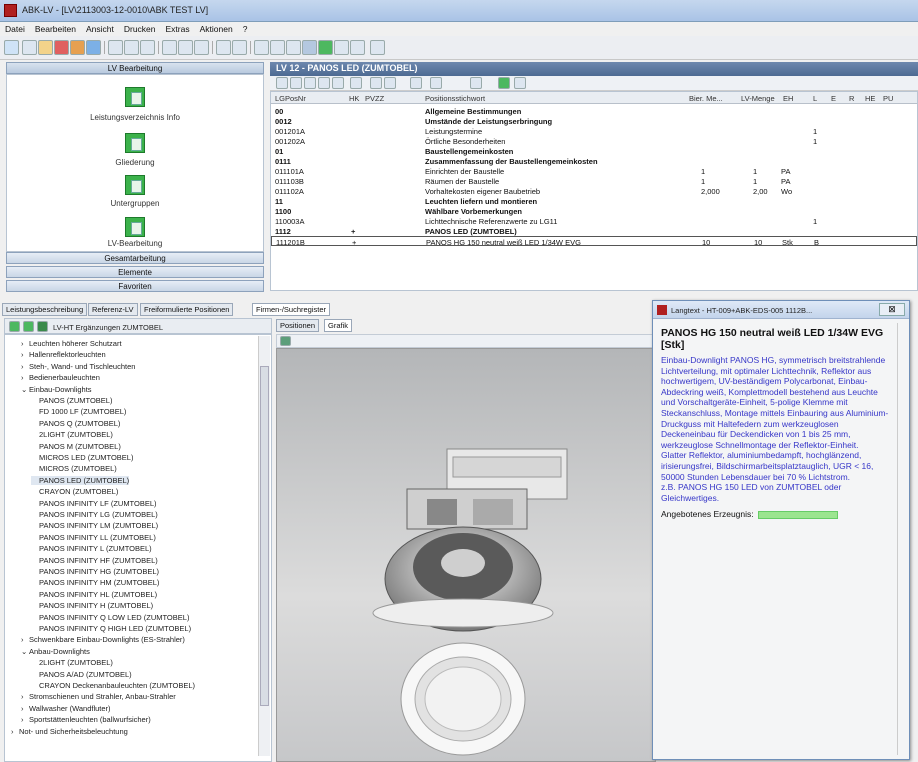  Describe the element at coordinates (309, 47) in the screenshot. I see `split-view-icon` at that location.